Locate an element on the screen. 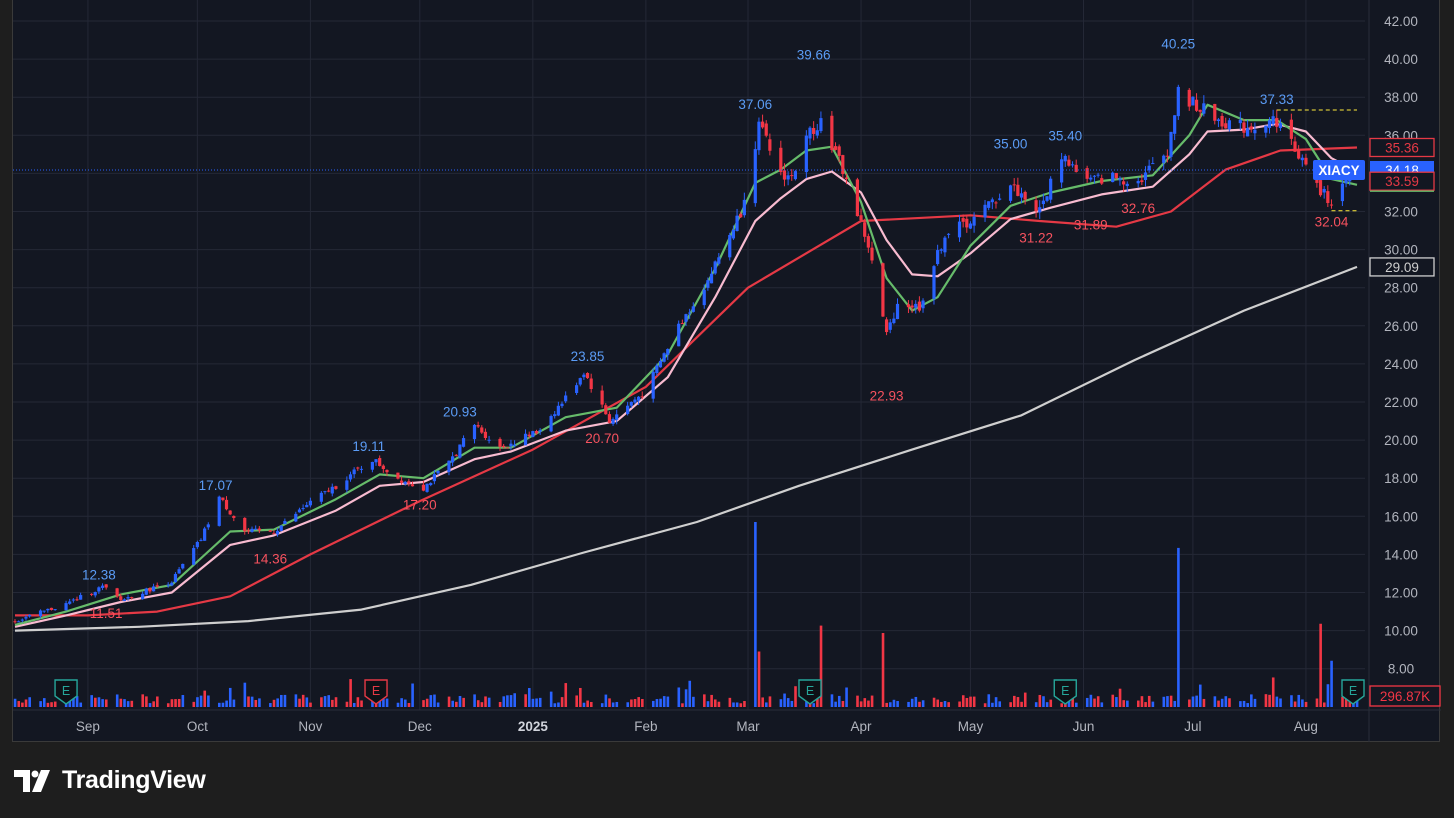  price-scale-label: 35.36 is located at coordinates (1402, 147).